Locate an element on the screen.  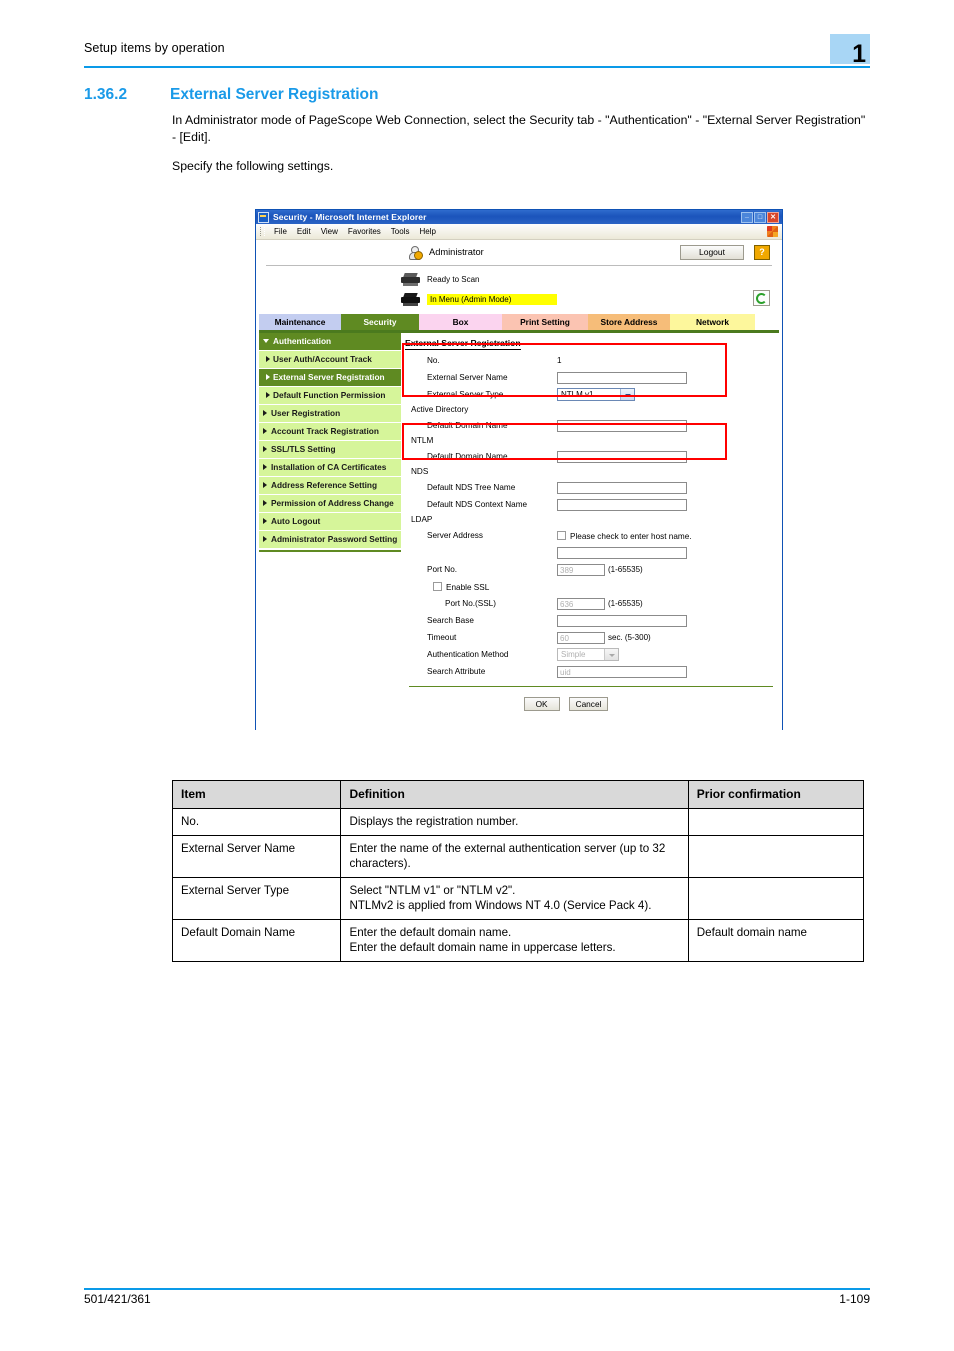
sidebar-item-ssl-tls-setting: SSL/TLS Setting is located at coordinates (330, 450).